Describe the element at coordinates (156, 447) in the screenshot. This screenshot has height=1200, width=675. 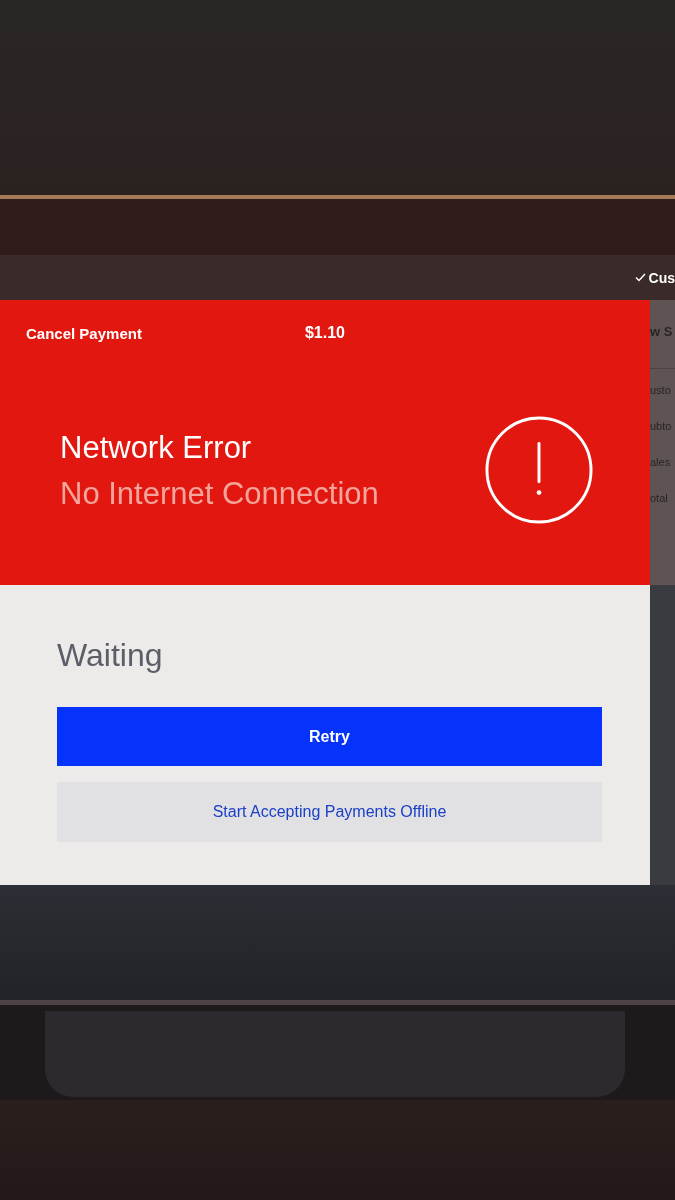
I see `error-title: Network Error` at that location.